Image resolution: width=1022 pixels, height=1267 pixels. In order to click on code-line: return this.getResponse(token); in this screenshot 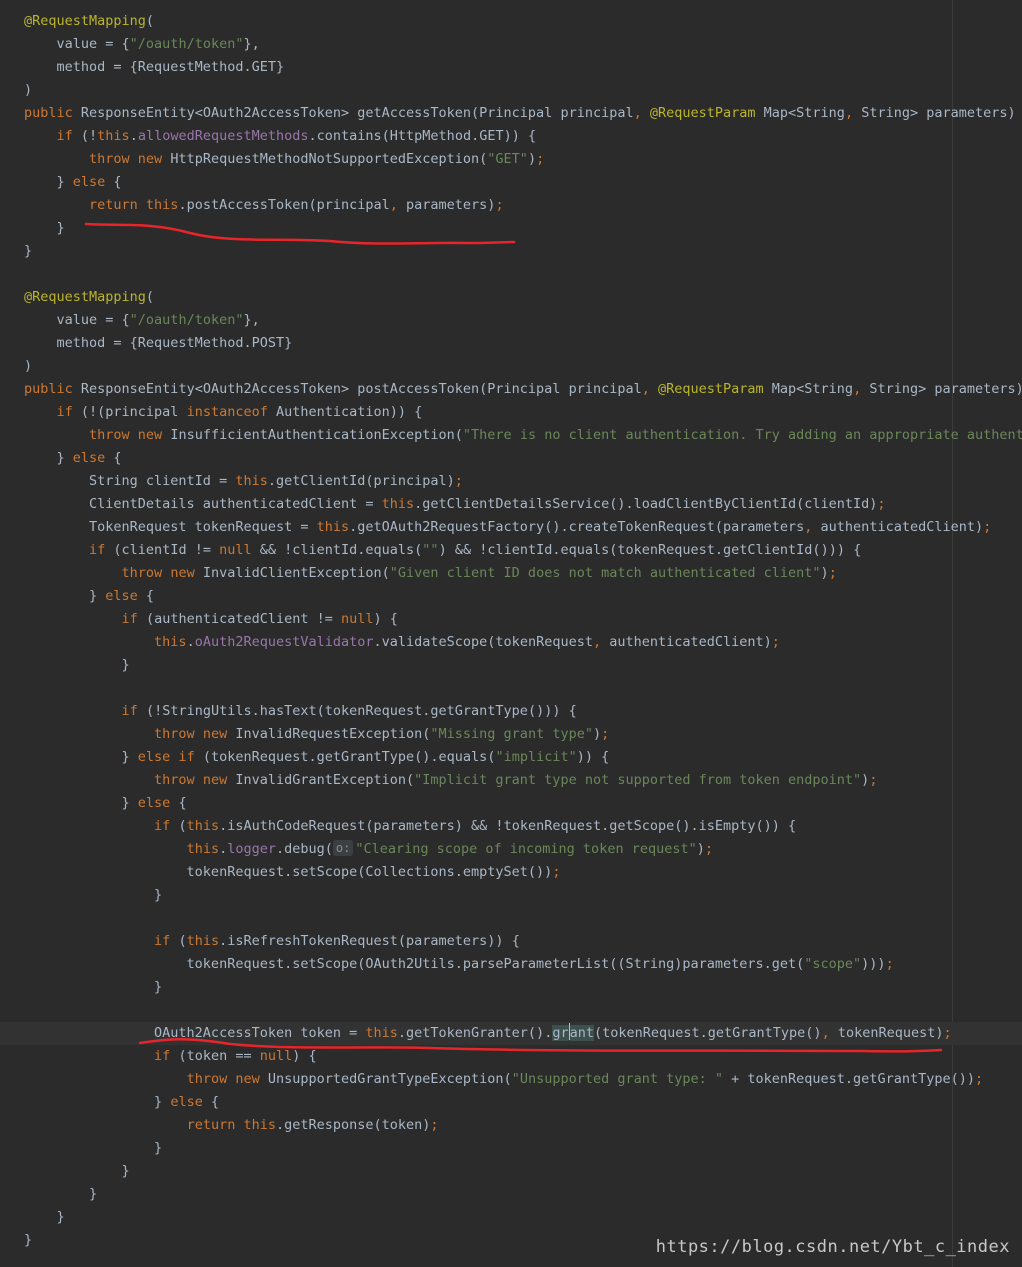, I will do `click(523, 1125)`.